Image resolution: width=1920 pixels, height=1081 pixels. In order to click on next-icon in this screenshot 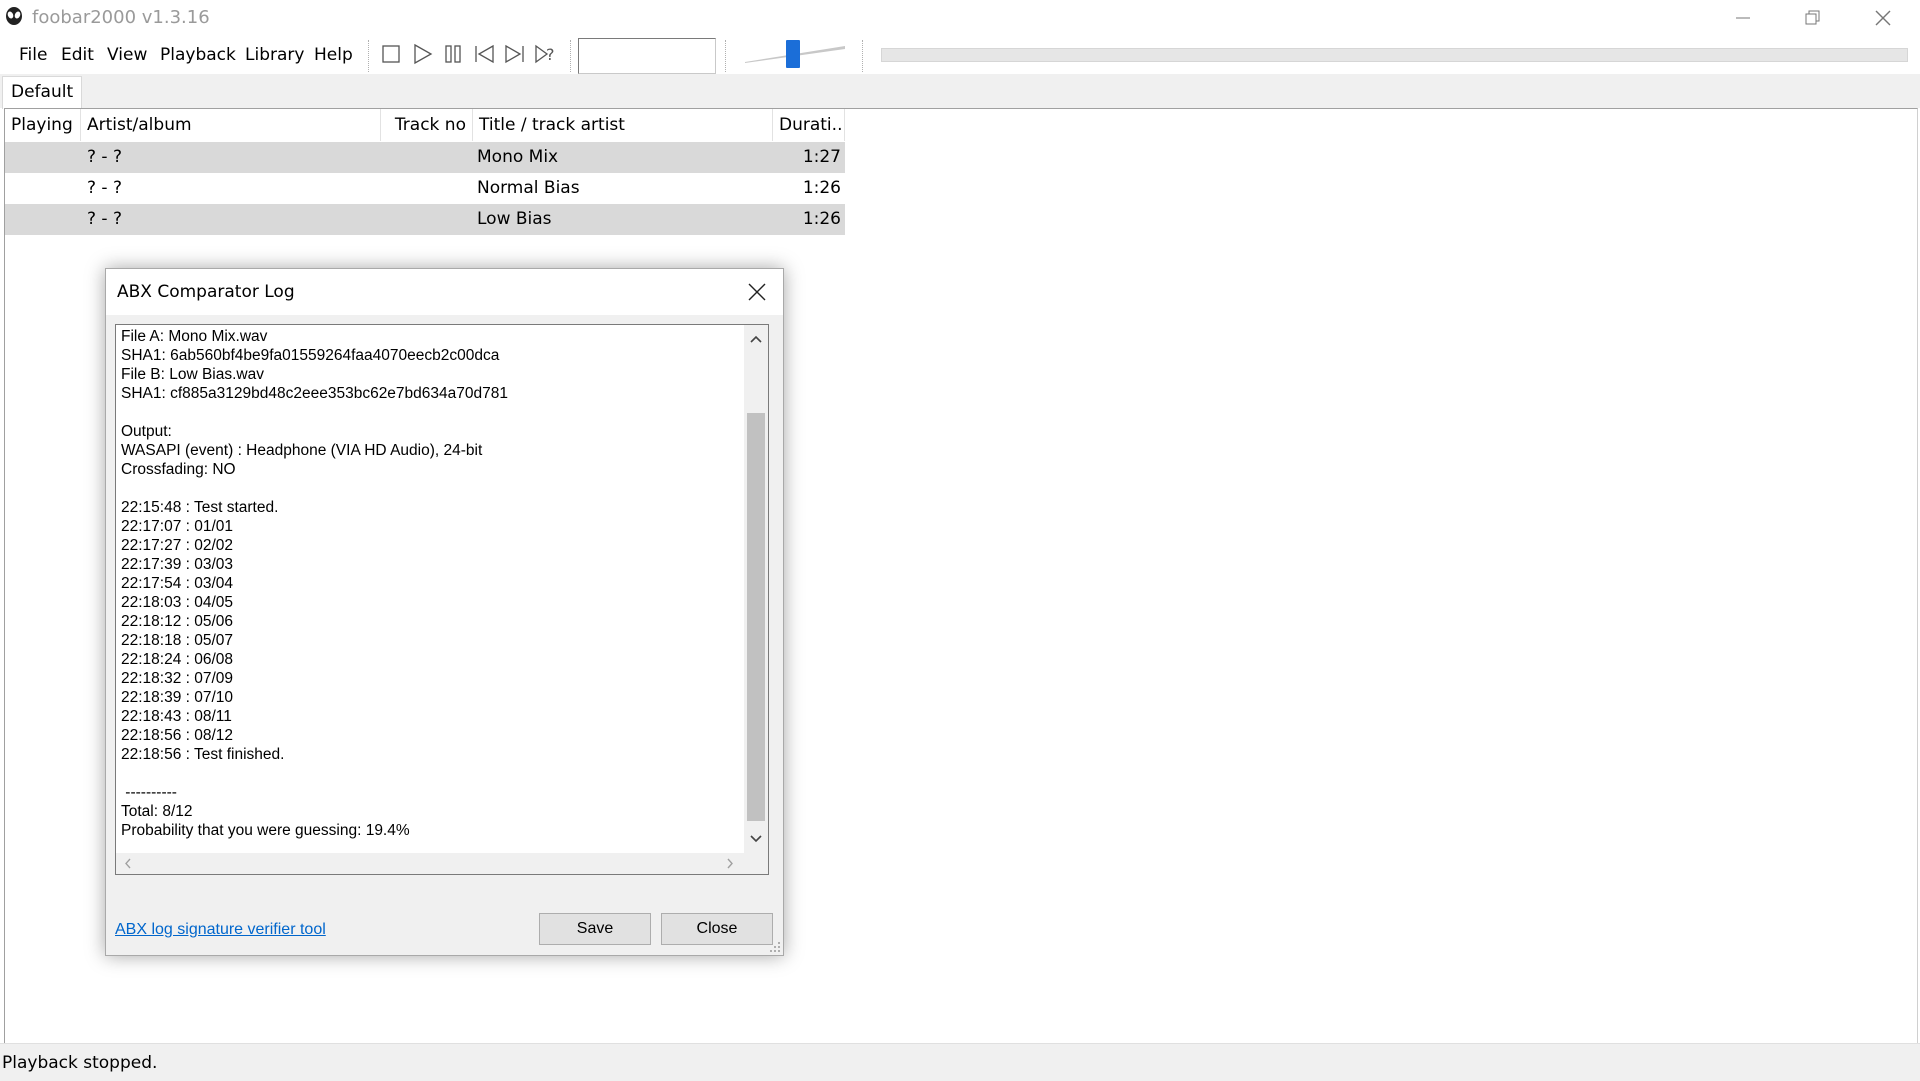, I will do `click(514, 54)`.